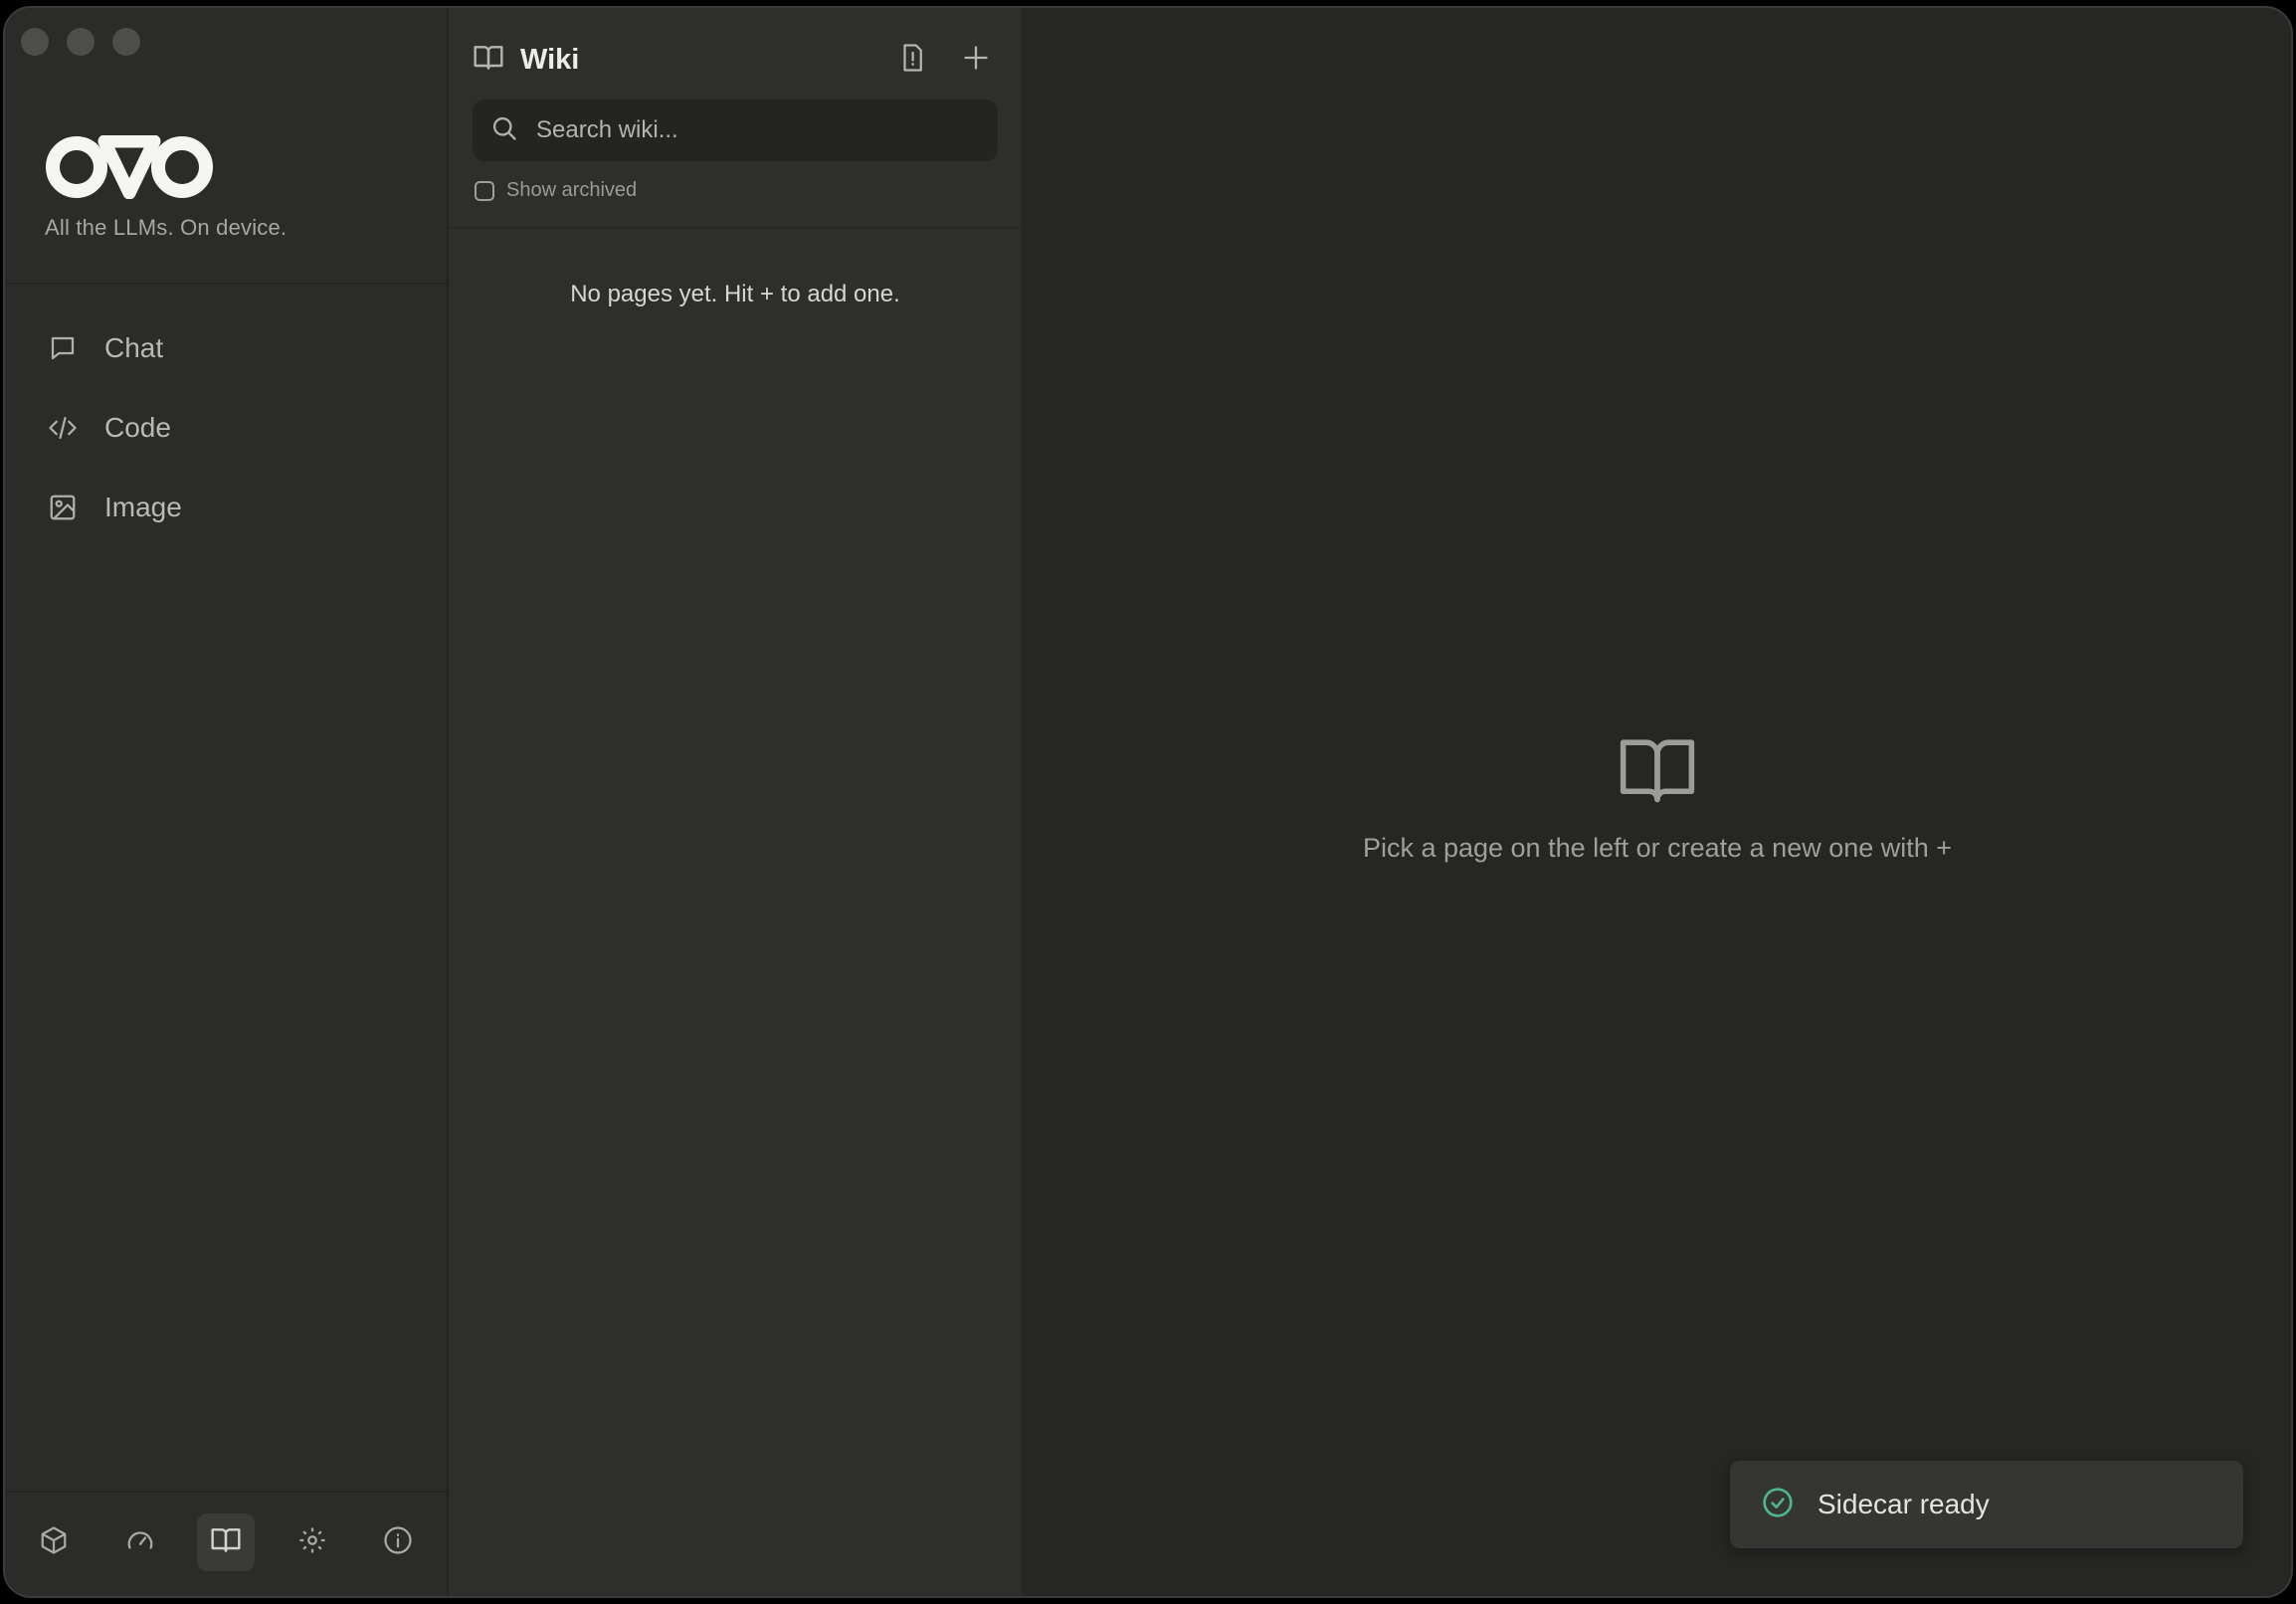 This screenshot has height=1604, width=2296. I want to click on sidebar-item-chat: Chat, so click(226, 348).